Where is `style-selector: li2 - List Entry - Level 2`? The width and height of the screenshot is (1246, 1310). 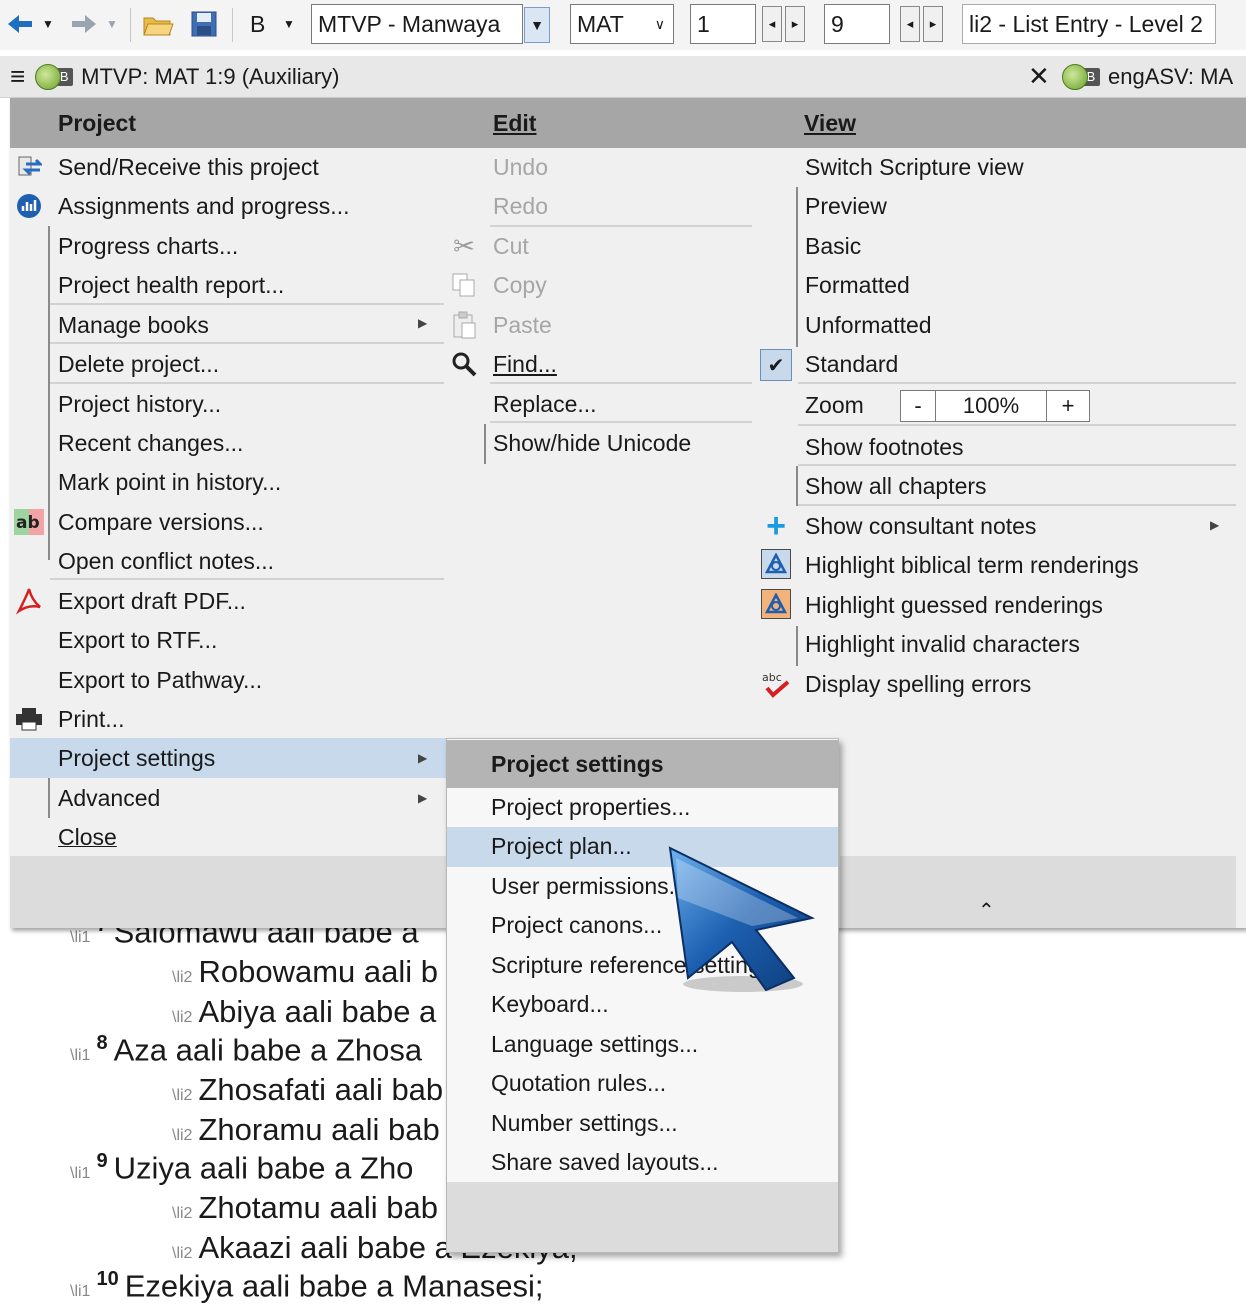 style-selector: li2 - List Entry - Level 2 is located at coordinates (1089, 24).